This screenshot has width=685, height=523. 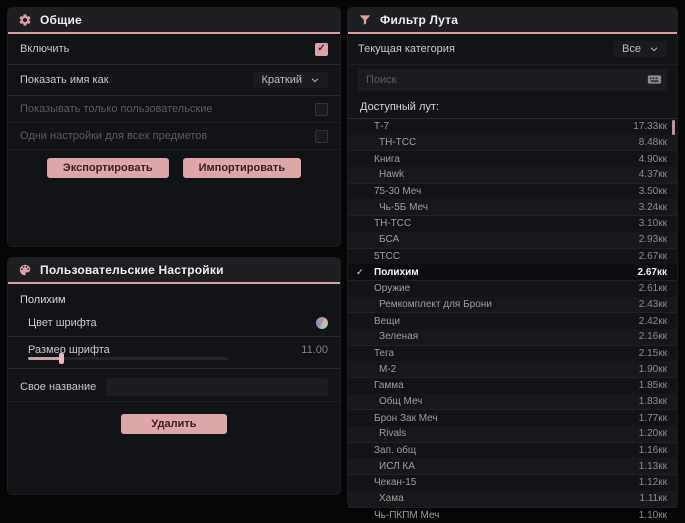 What do you see at coordinates (512, 207) in the screenshot?
I see `loot-row: Чь-5Б Меч3.24кк` at bounding box center [512, 207].